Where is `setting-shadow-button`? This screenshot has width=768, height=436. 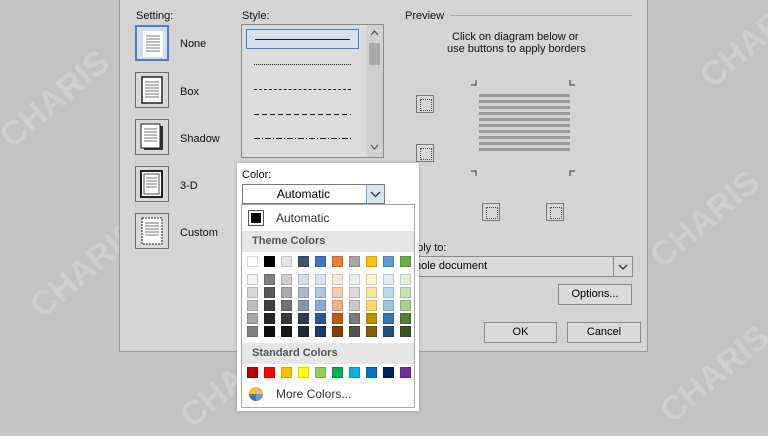 setting-shadow-button is located at coordinates (152, 137).